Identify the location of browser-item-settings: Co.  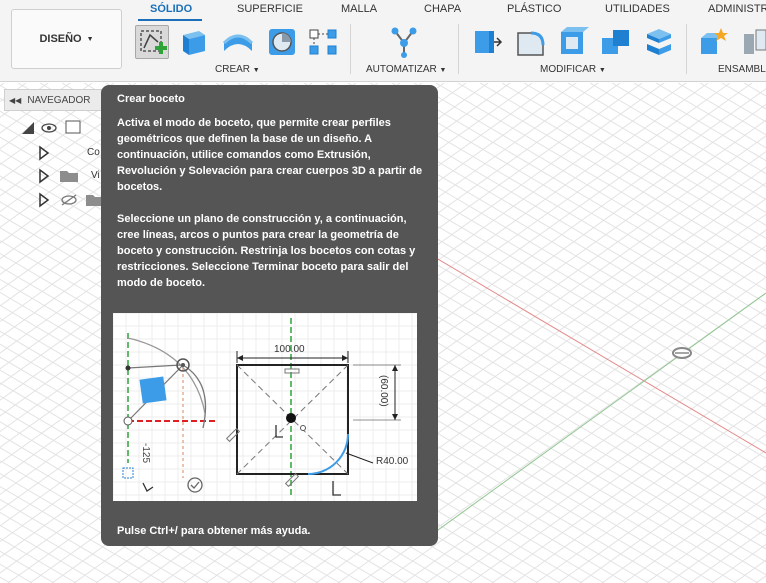
(51, 153).